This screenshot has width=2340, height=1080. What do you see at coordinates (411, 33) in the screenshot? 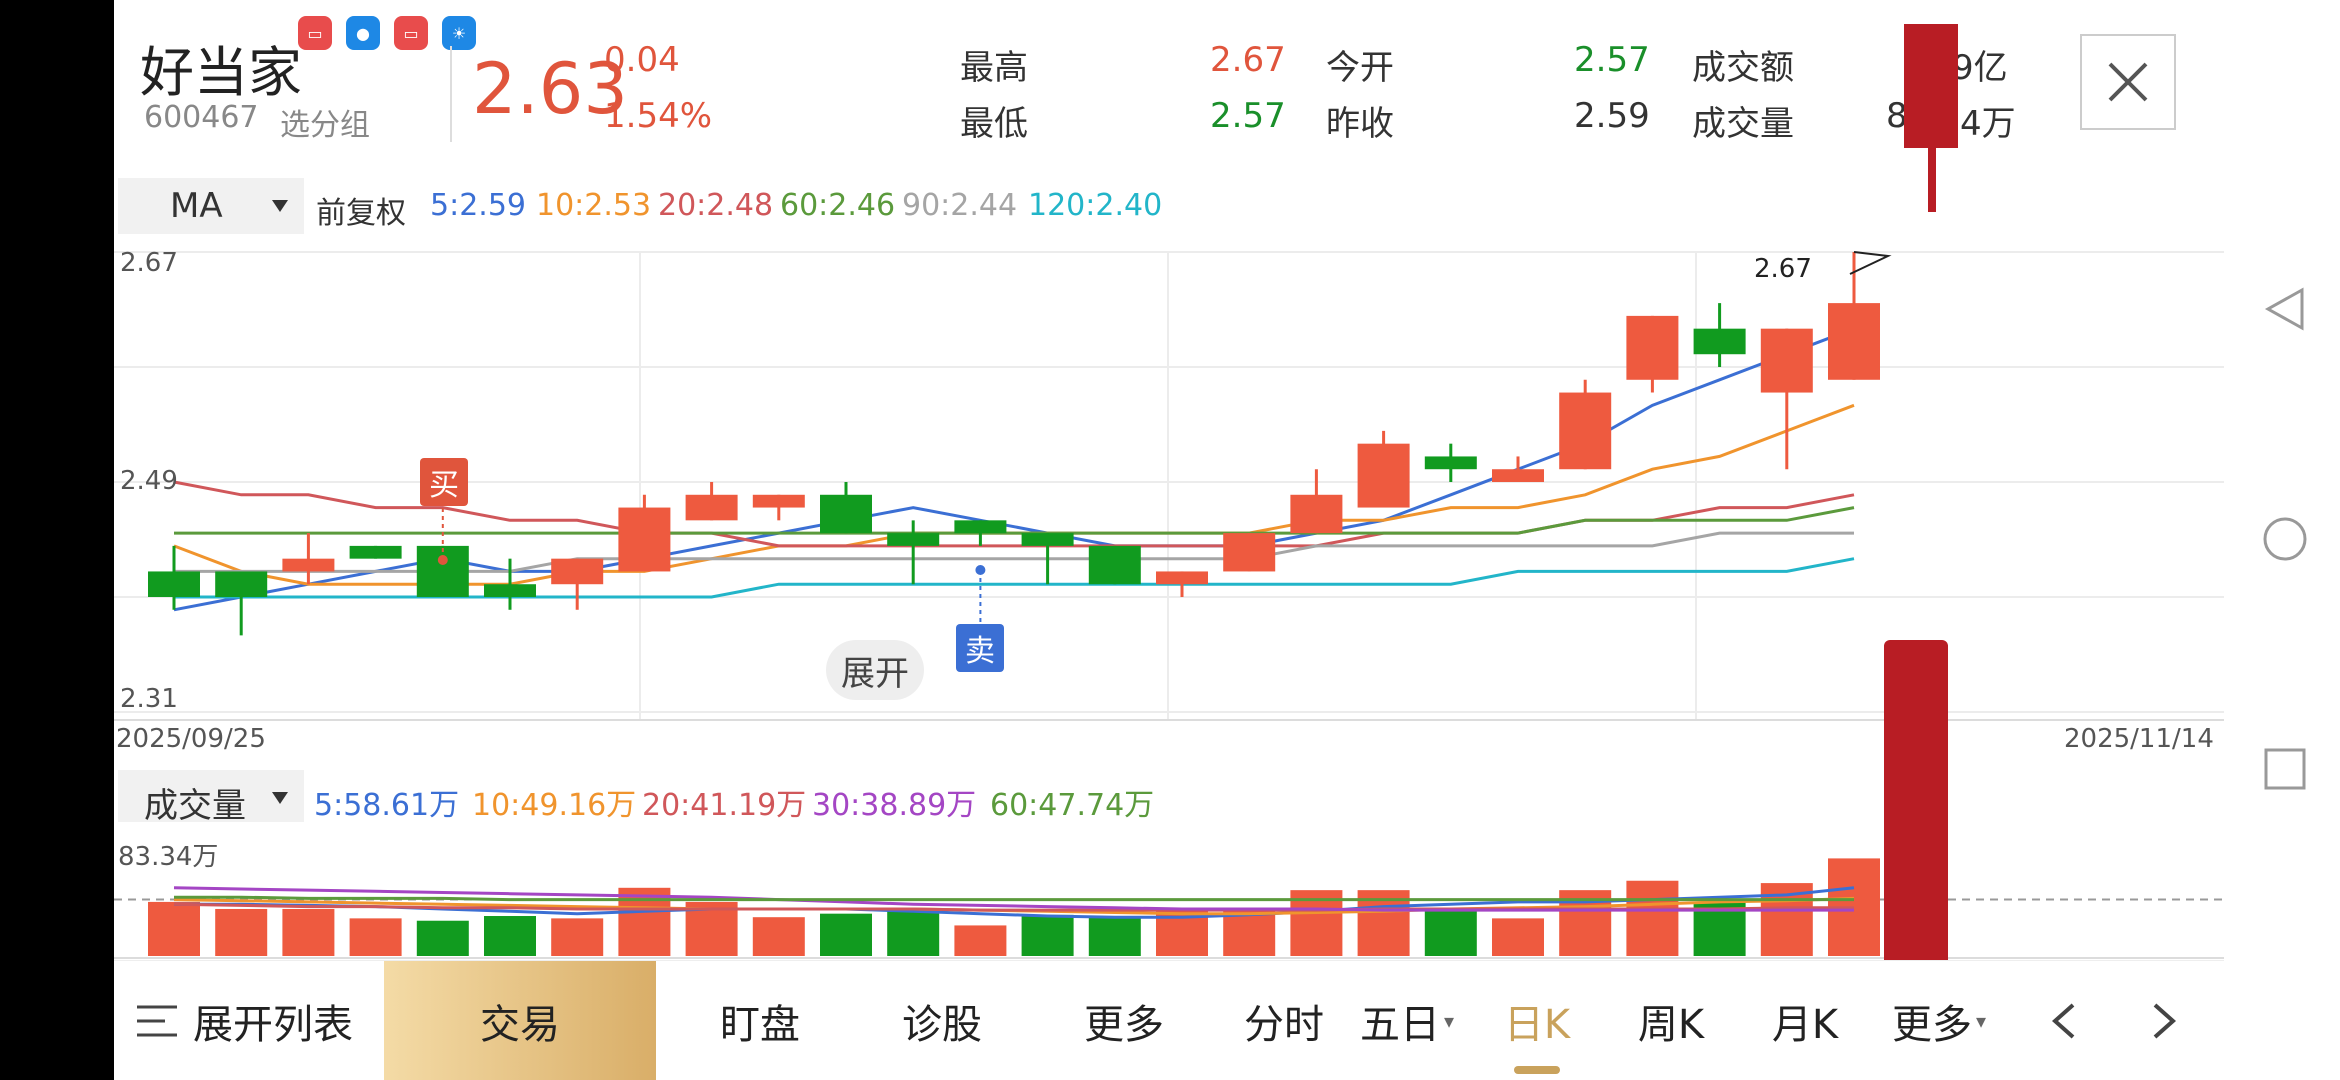
I see `huawei-badge-icon-2: ▭` at bounding box center [411, 33].